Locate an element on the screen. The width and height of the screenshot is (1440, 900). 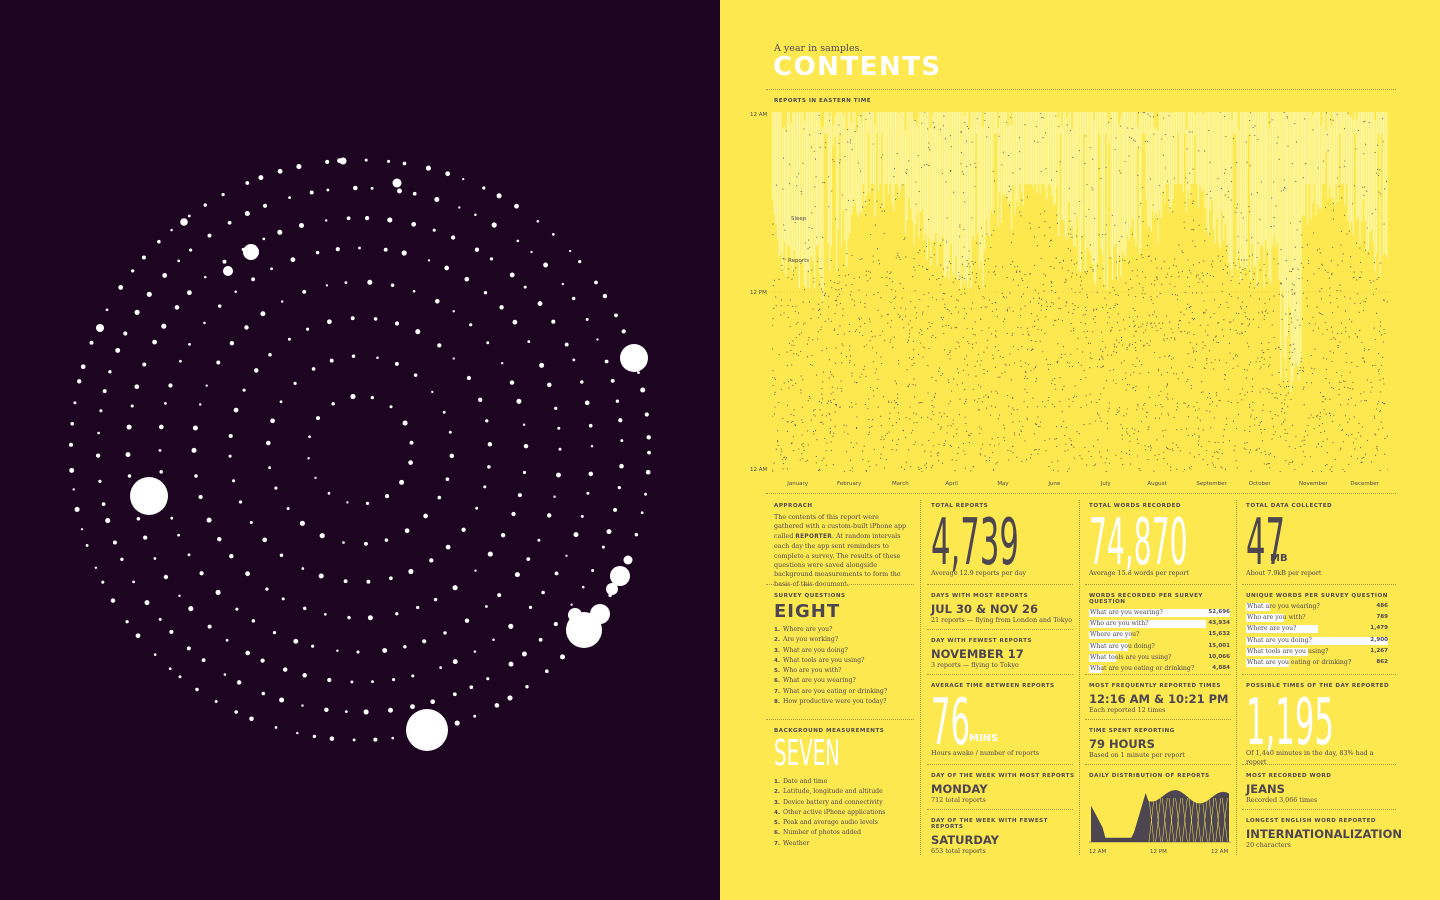
frequent-times-note: Each reported 12 times is located at coordinates (1127, 710).